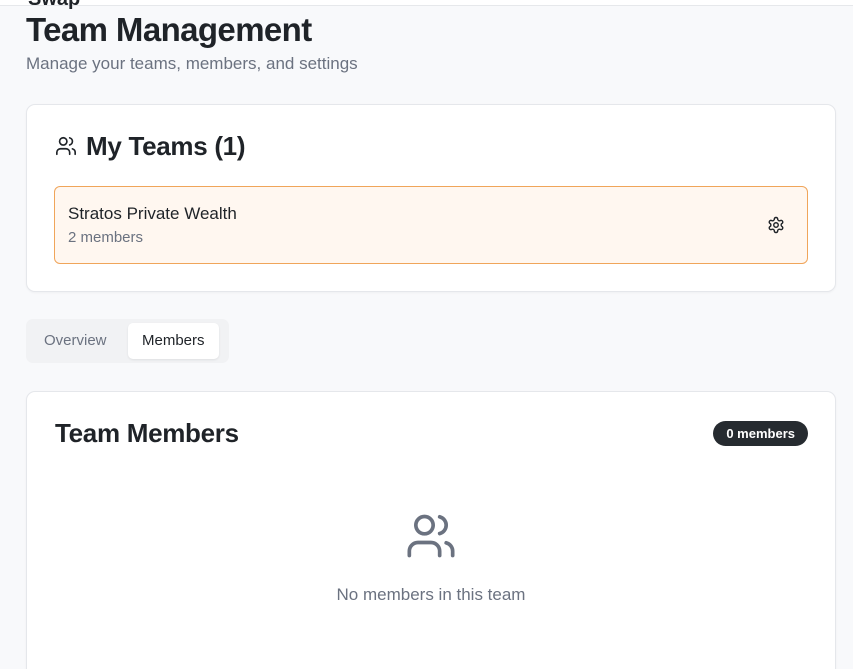  Describe the element at coordinates (760, 433) in the screenshot. I see `member-count-badge: 0 members` at that location.